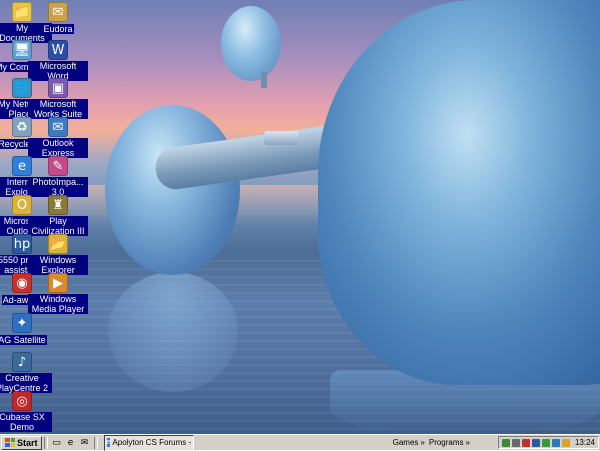  I want to click on desktop-shortcut: ✎ PhotoImpa... 3.0, so click(58, 177).